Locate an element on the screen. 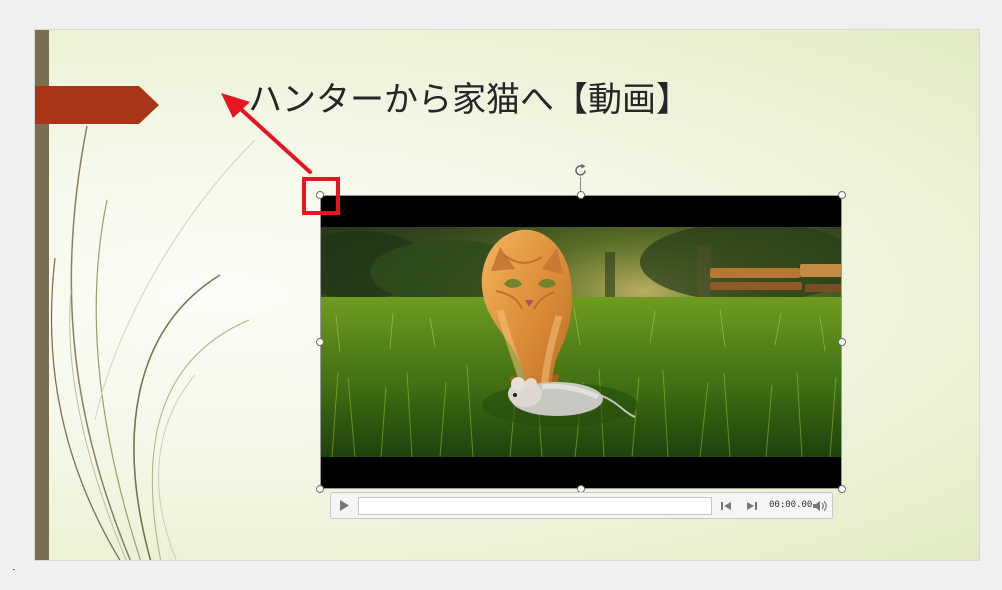  title-accent-tab is located at coordinates (97, 105).